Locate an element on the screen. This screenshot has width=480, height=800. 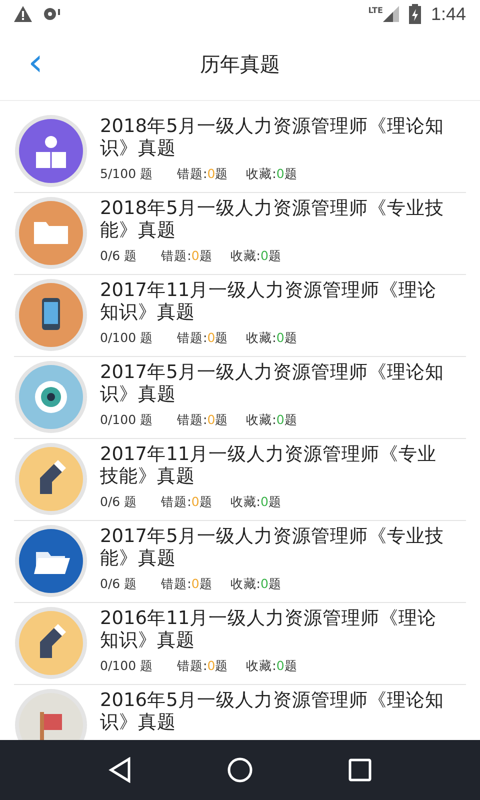
recents-nav-icon is located at coordinates (360, 770).